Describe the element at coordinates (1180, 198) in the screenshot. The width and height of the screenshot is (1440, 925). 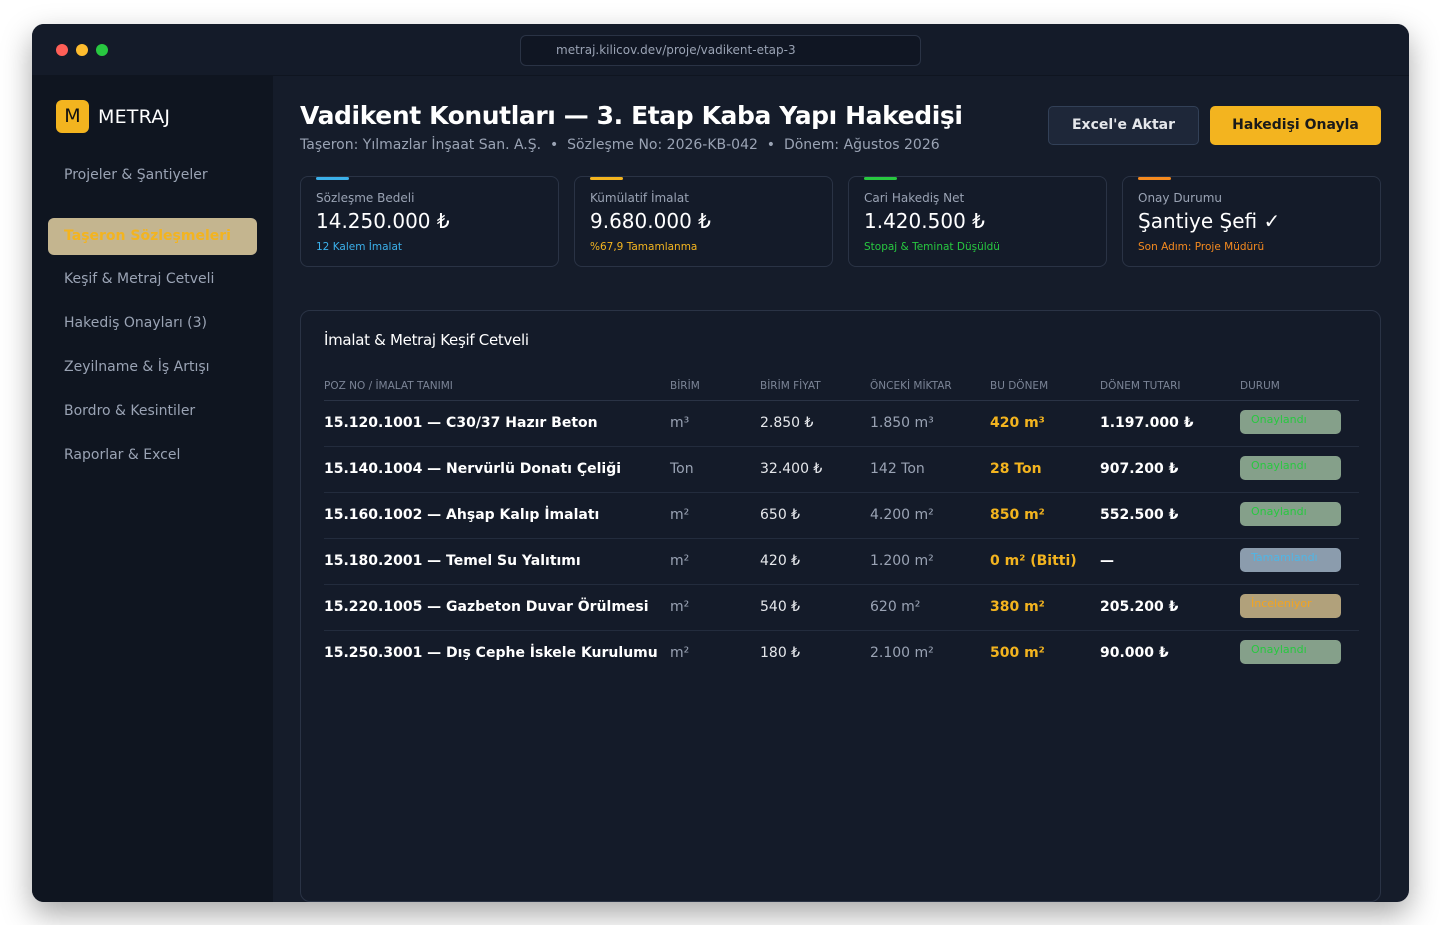
I see `card-label: Onay Durumu` at that location.